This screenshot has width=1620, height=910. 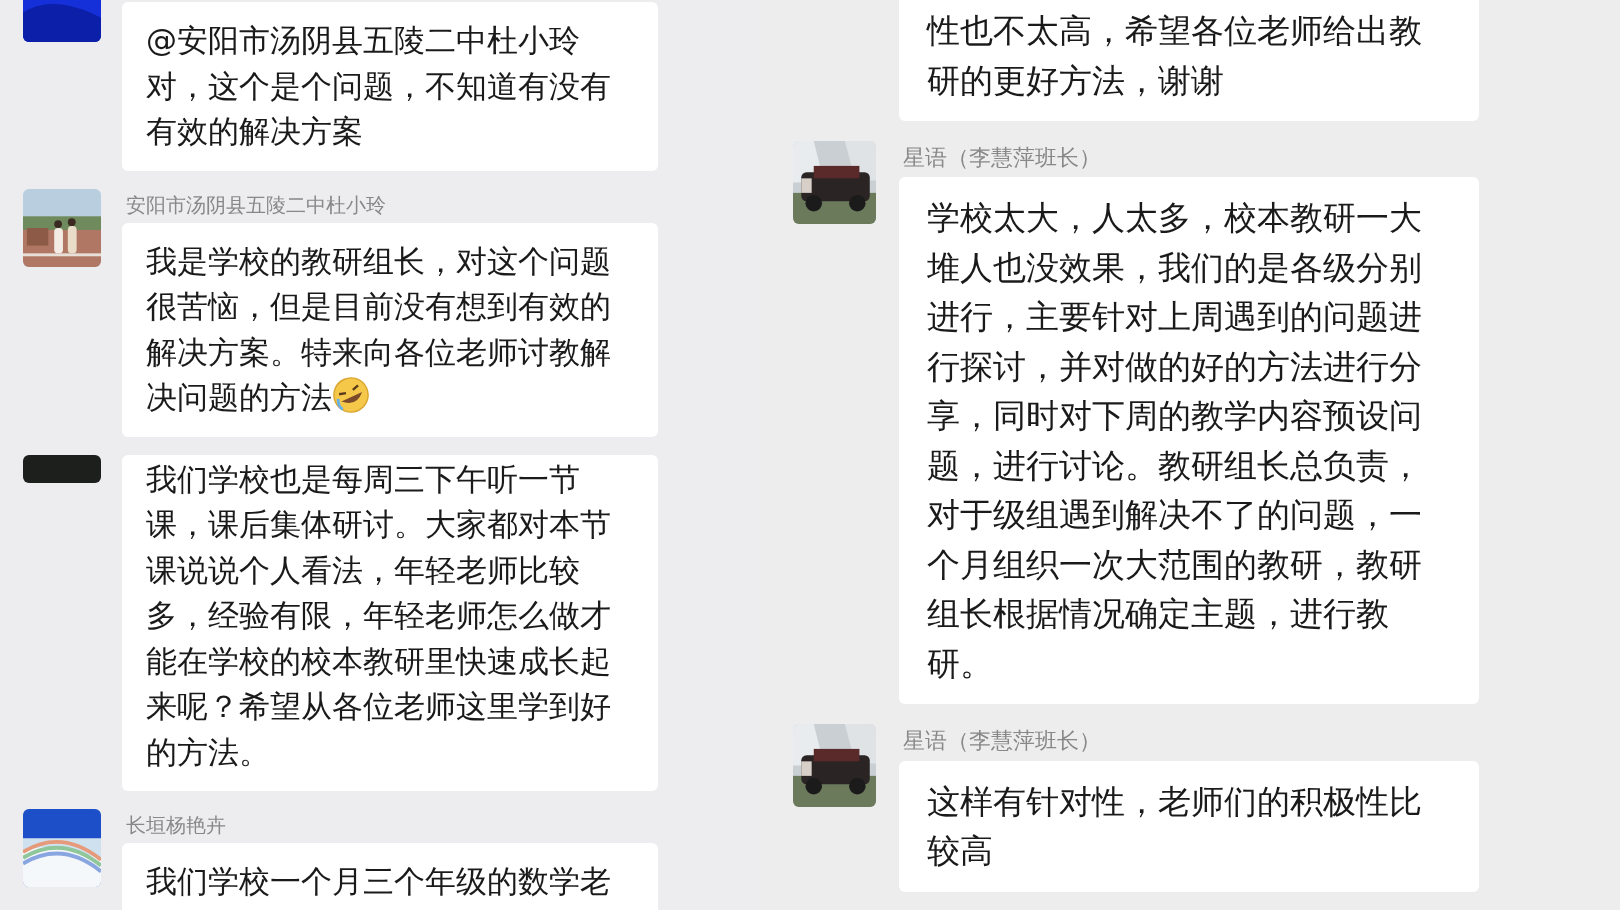 What do you see at coordinates (378, 328) in the screenshot?
I see `message-text: 我是学校的教研组长，对这个问题很苦恼，但是目前没有想到有效的解决方案。特来向各位老师讨教解决问题的方法` at bounding box center [378, 328].